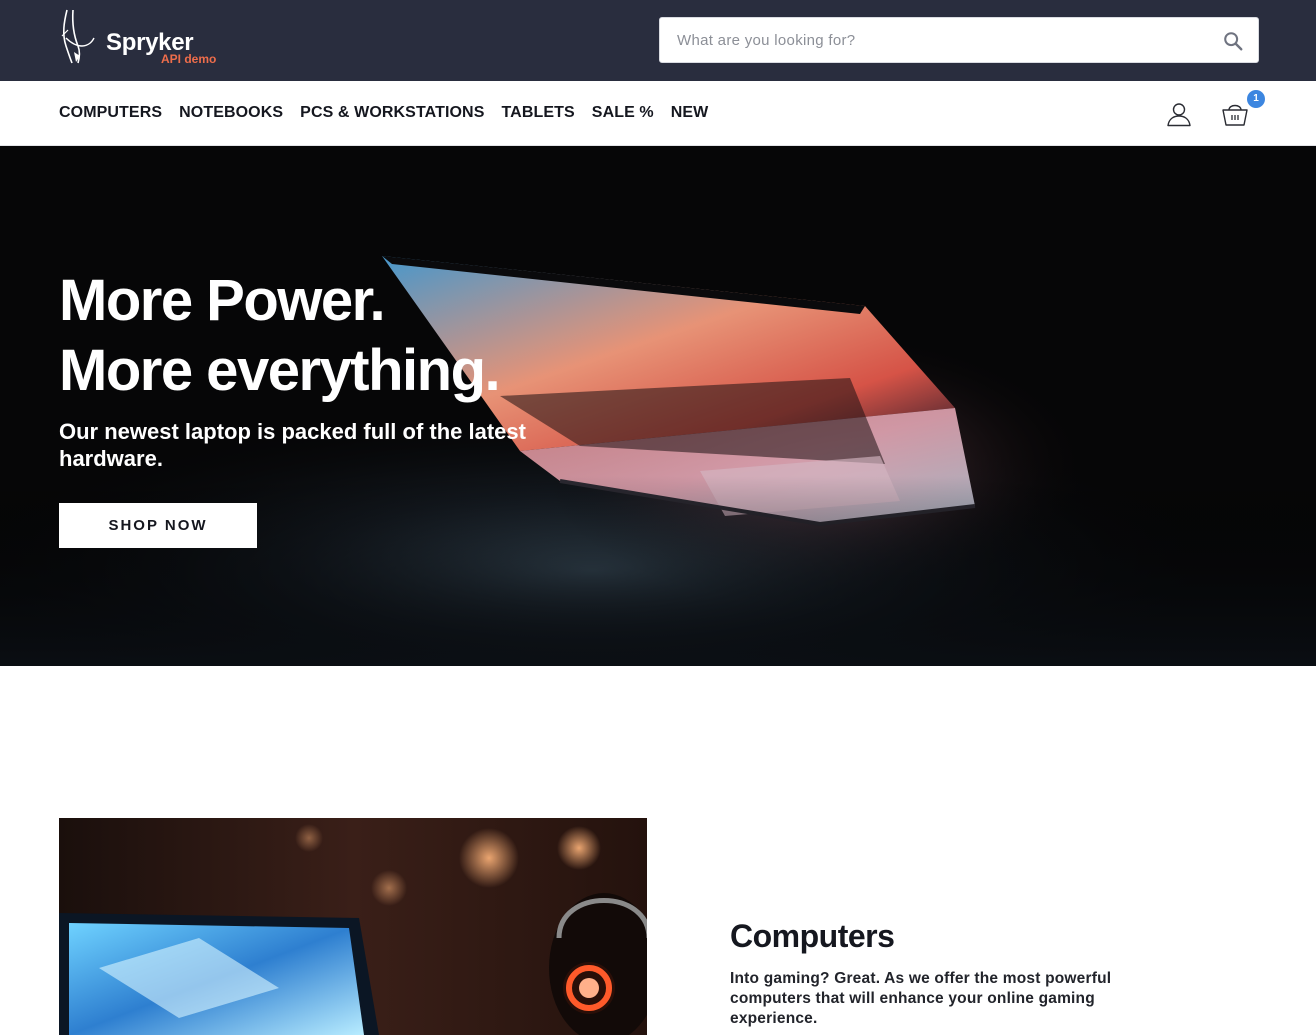  I want to click on nav-item-tablets: TABLETS, so click(538, 113).